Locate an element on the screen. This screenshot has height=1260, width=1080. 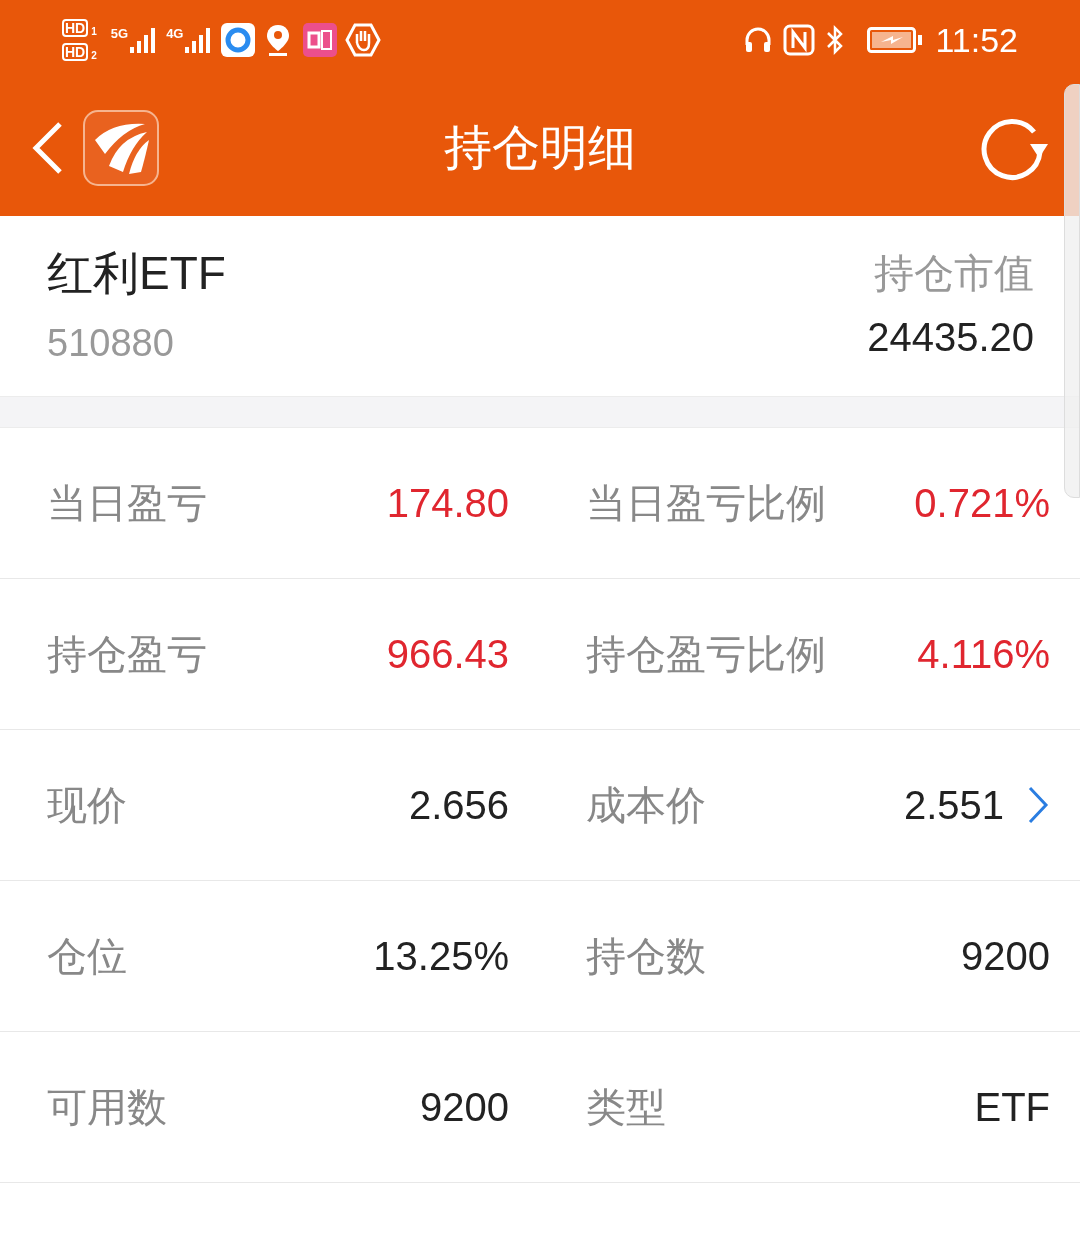
field-value: 4.116% is located at coordinates (983, 654).